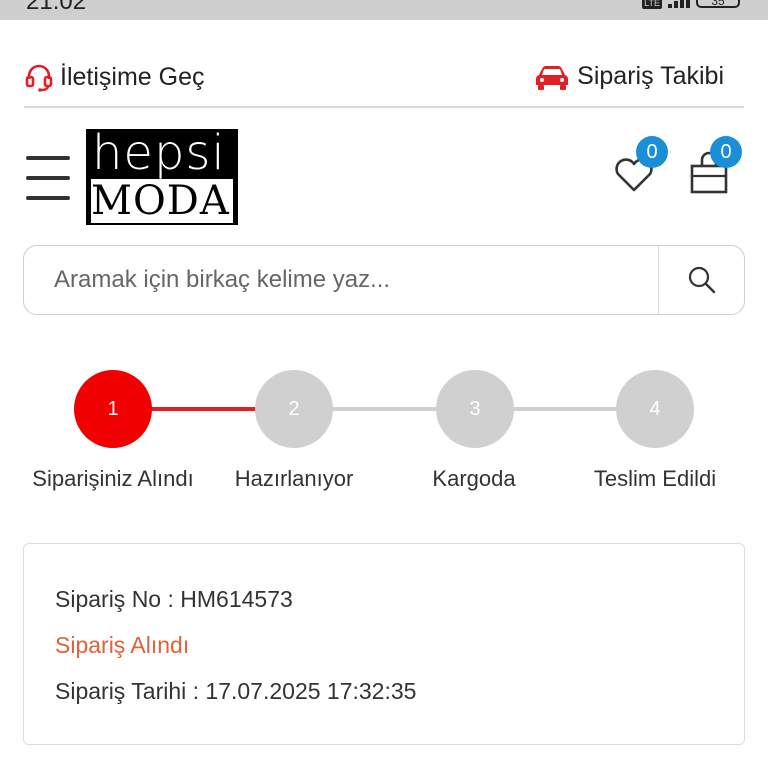  I want to click on logo-text-top: hepsi, so click(159, 153).